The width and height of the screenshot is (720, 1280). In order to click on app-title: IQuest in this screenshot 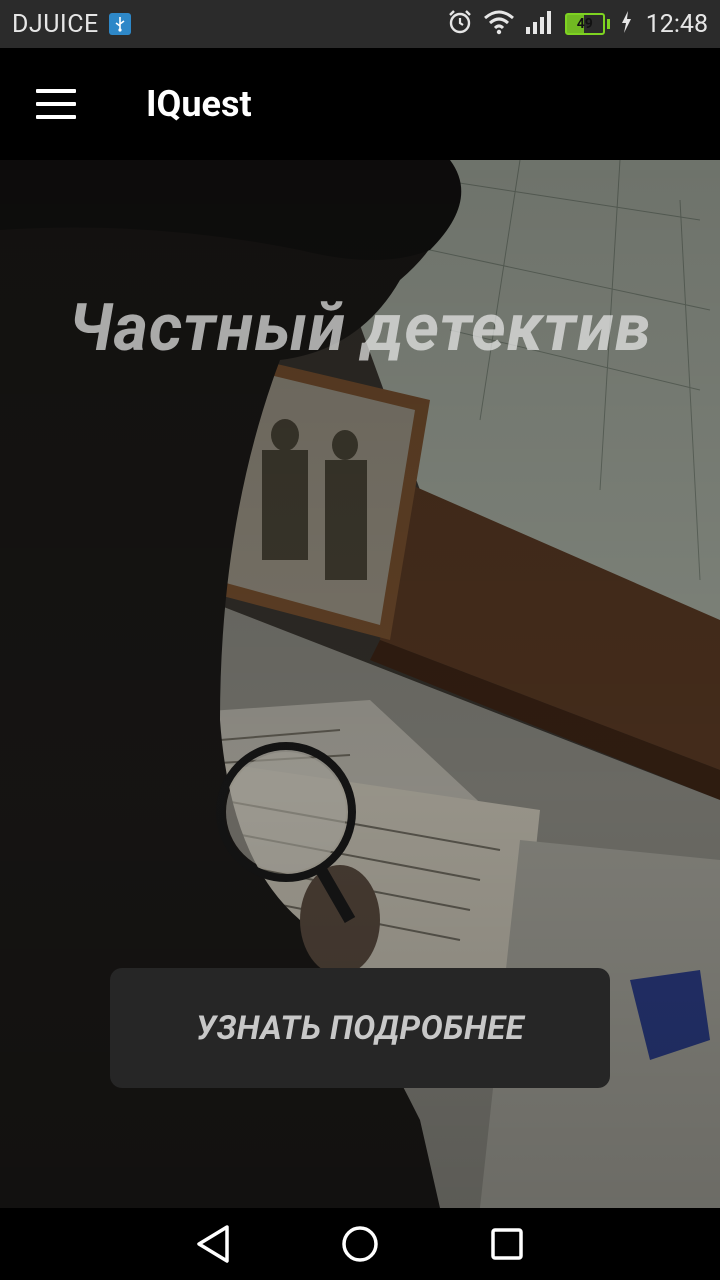, I will do `click(199, 104)`.